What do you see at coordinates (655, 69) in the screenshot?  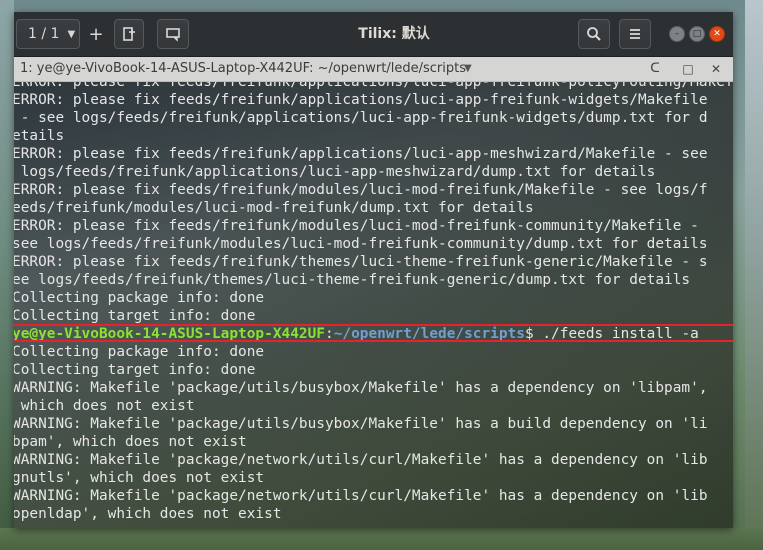 I see `sync-input-icon: ᑕ` at bounding box center [655, 69].